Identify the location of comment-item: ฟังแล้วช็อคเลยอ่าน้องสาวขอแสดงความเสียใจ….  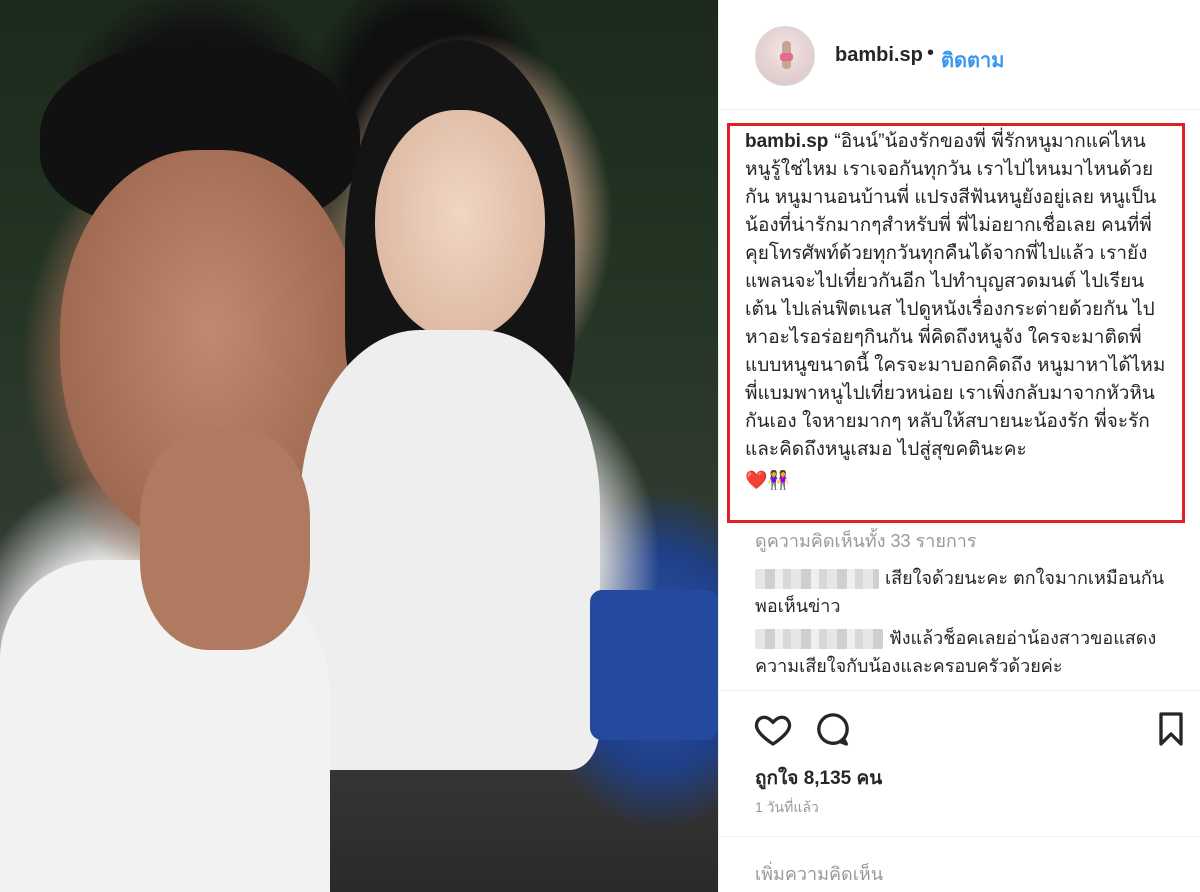
(970, 654).